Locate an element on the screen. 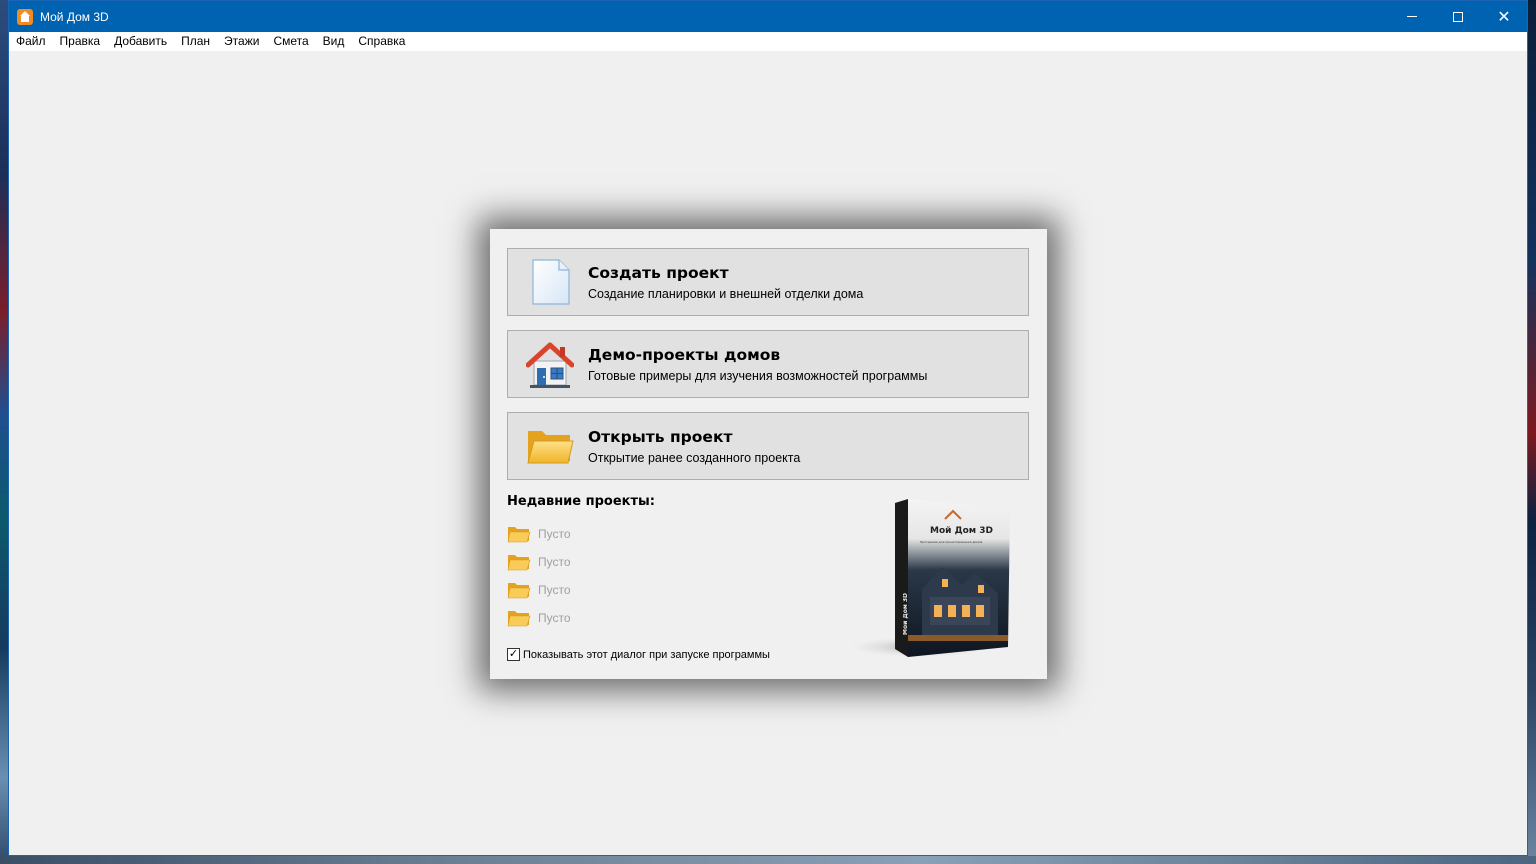 Image resolution: width=1536 pixels, height=864 pixels. menu-floors: Этажи is located at coordinates (241, 41).